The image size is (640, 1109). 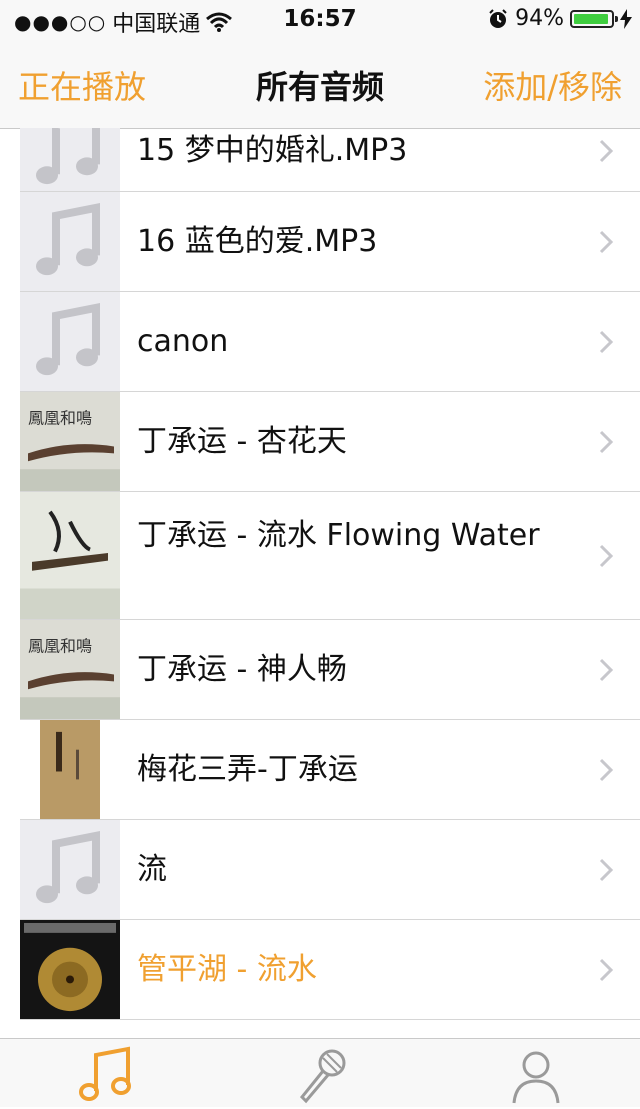 I want to click on status-right: 94%, so click(x=559, y=18).